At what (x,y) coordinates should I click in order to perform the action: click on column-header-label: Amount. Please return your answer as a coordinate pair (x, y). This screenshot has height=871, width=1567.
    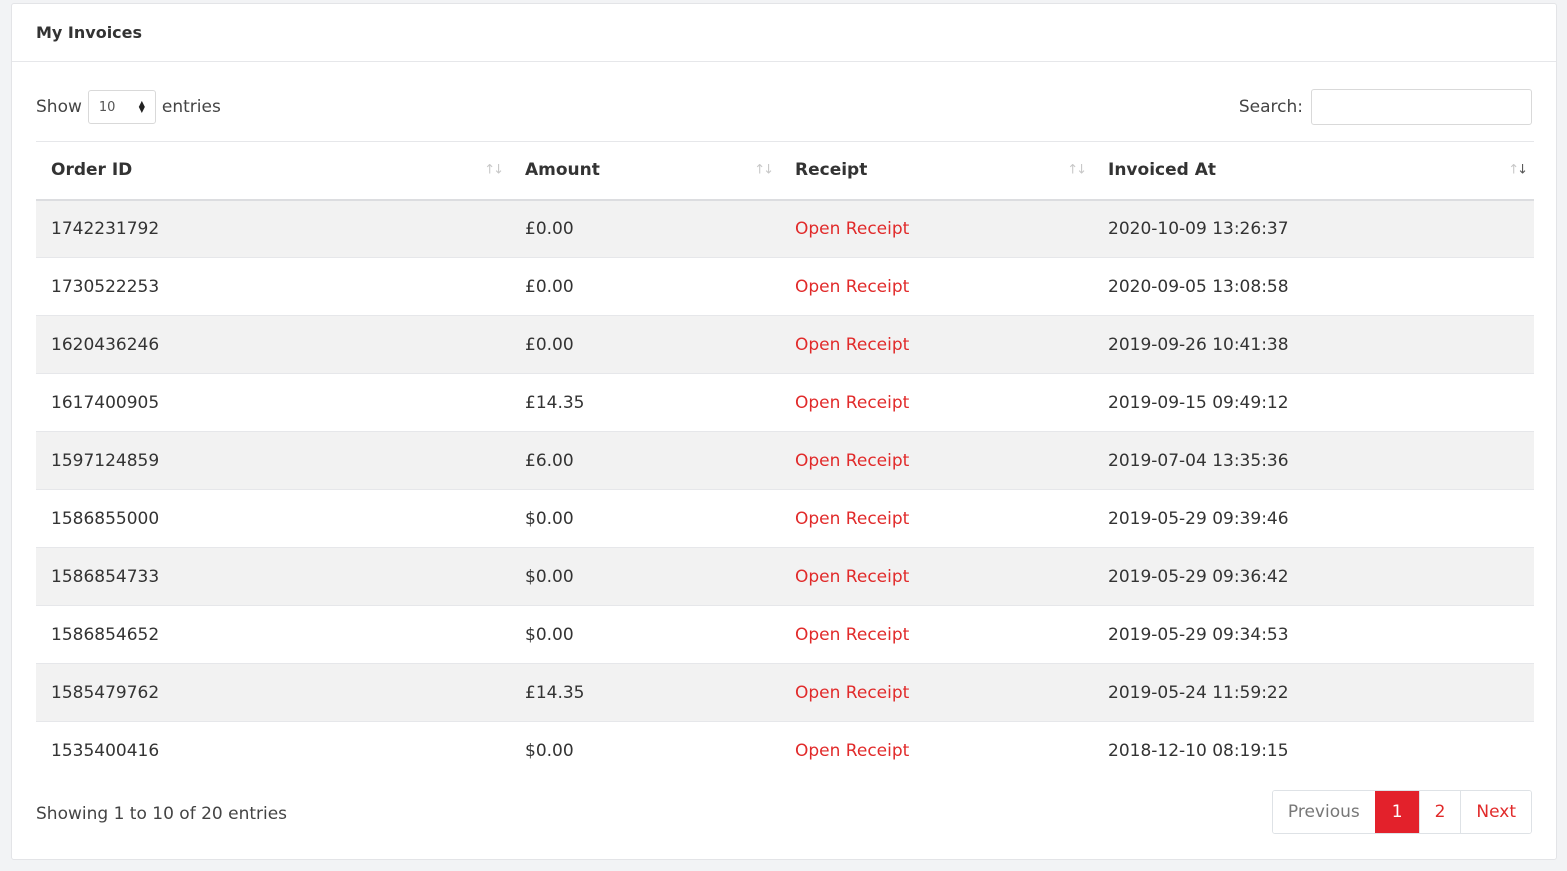
    Looking at the image, I should click on (562, 170).